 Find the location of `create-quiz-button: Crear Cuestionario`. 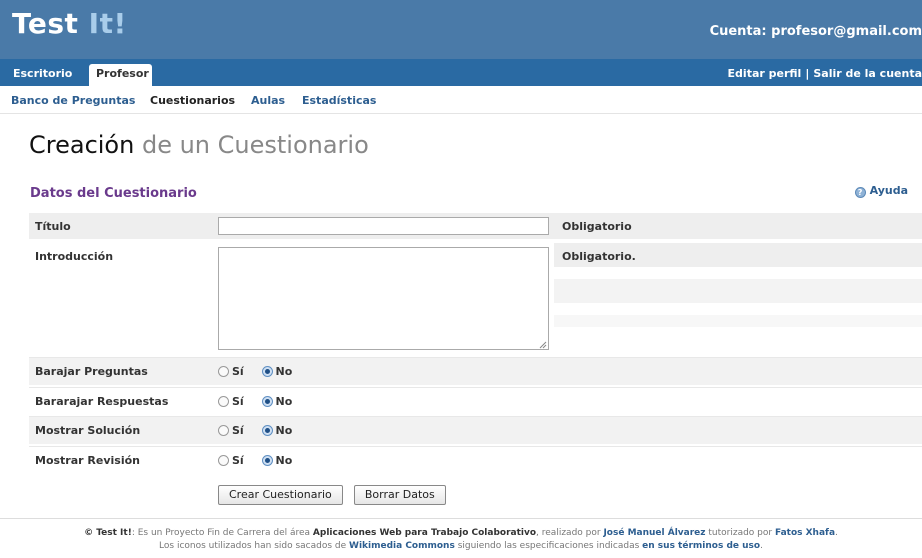

create-quiz-button: Crear Cuestionario is located at coordinates (280, 495).